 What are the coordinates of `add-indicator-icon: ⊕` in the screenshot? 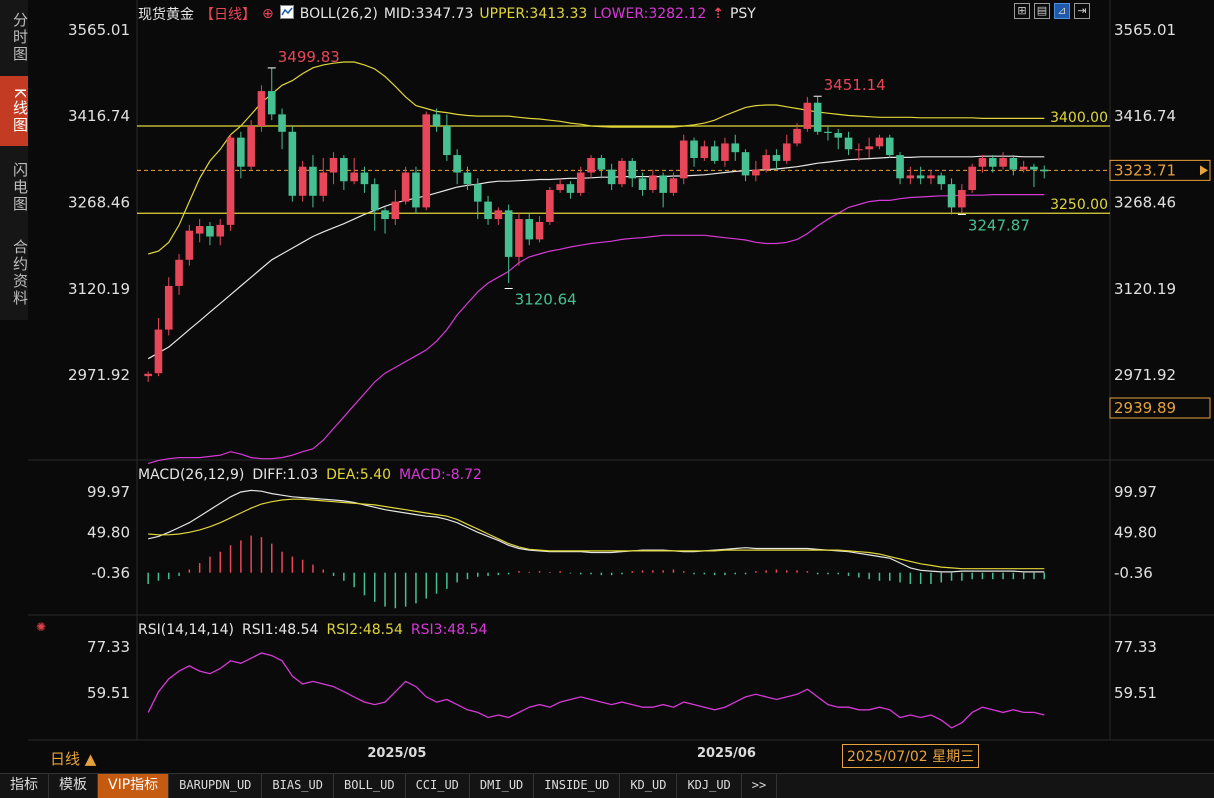 It's located at (268, 14).